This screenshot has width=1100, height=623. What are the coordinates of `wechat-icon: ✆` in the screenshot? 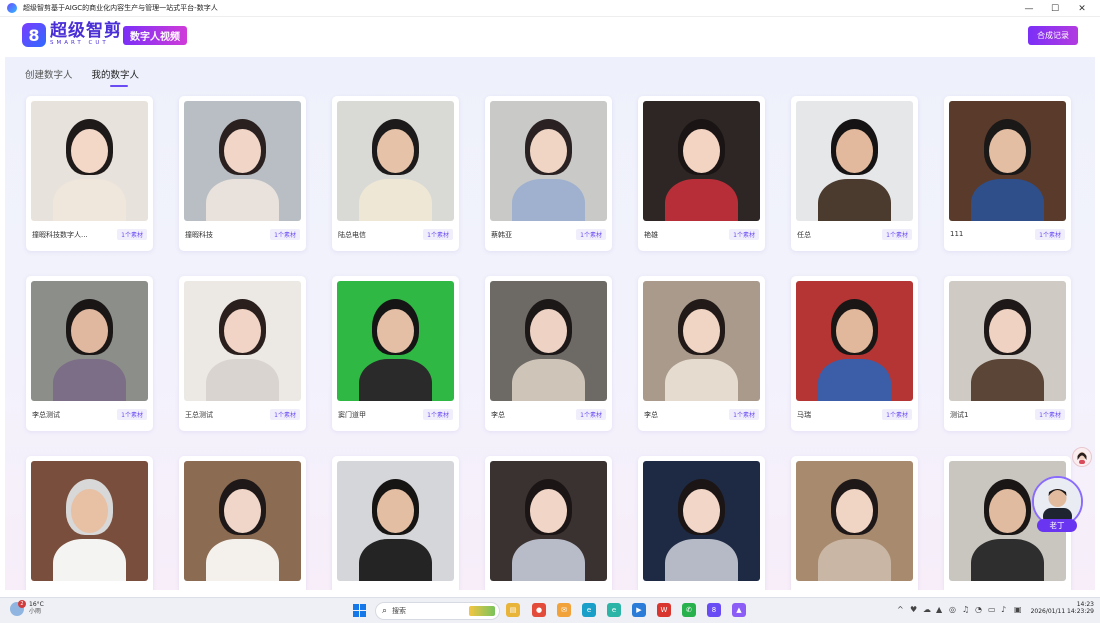 It's located at (689, 610).